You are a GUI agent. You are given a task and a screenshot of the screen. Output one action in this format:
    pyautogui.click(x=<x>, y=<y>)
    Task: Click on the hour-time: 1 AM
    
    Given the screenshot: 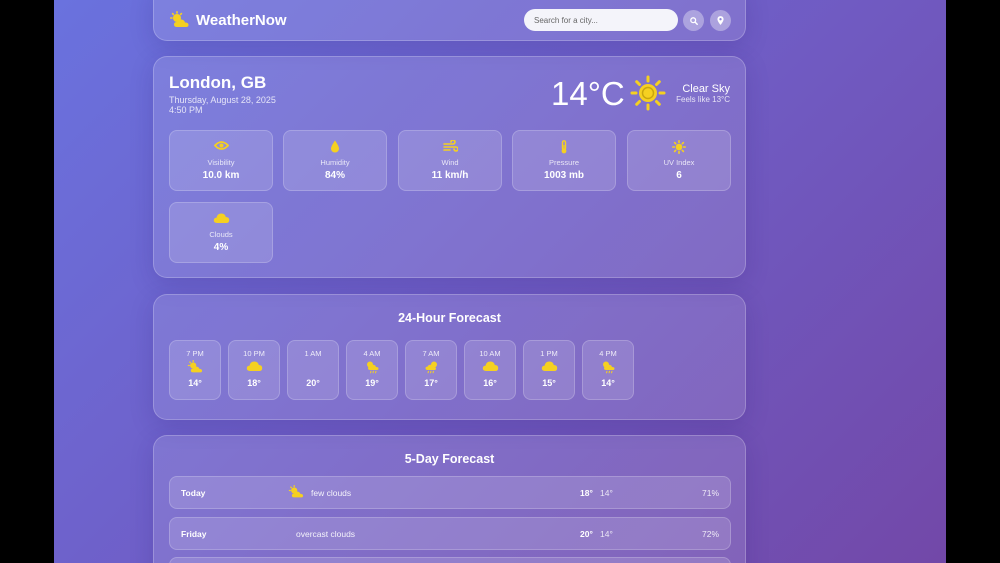 What is the action you would take?
    pyautogui.click(x=313, y=353)
    